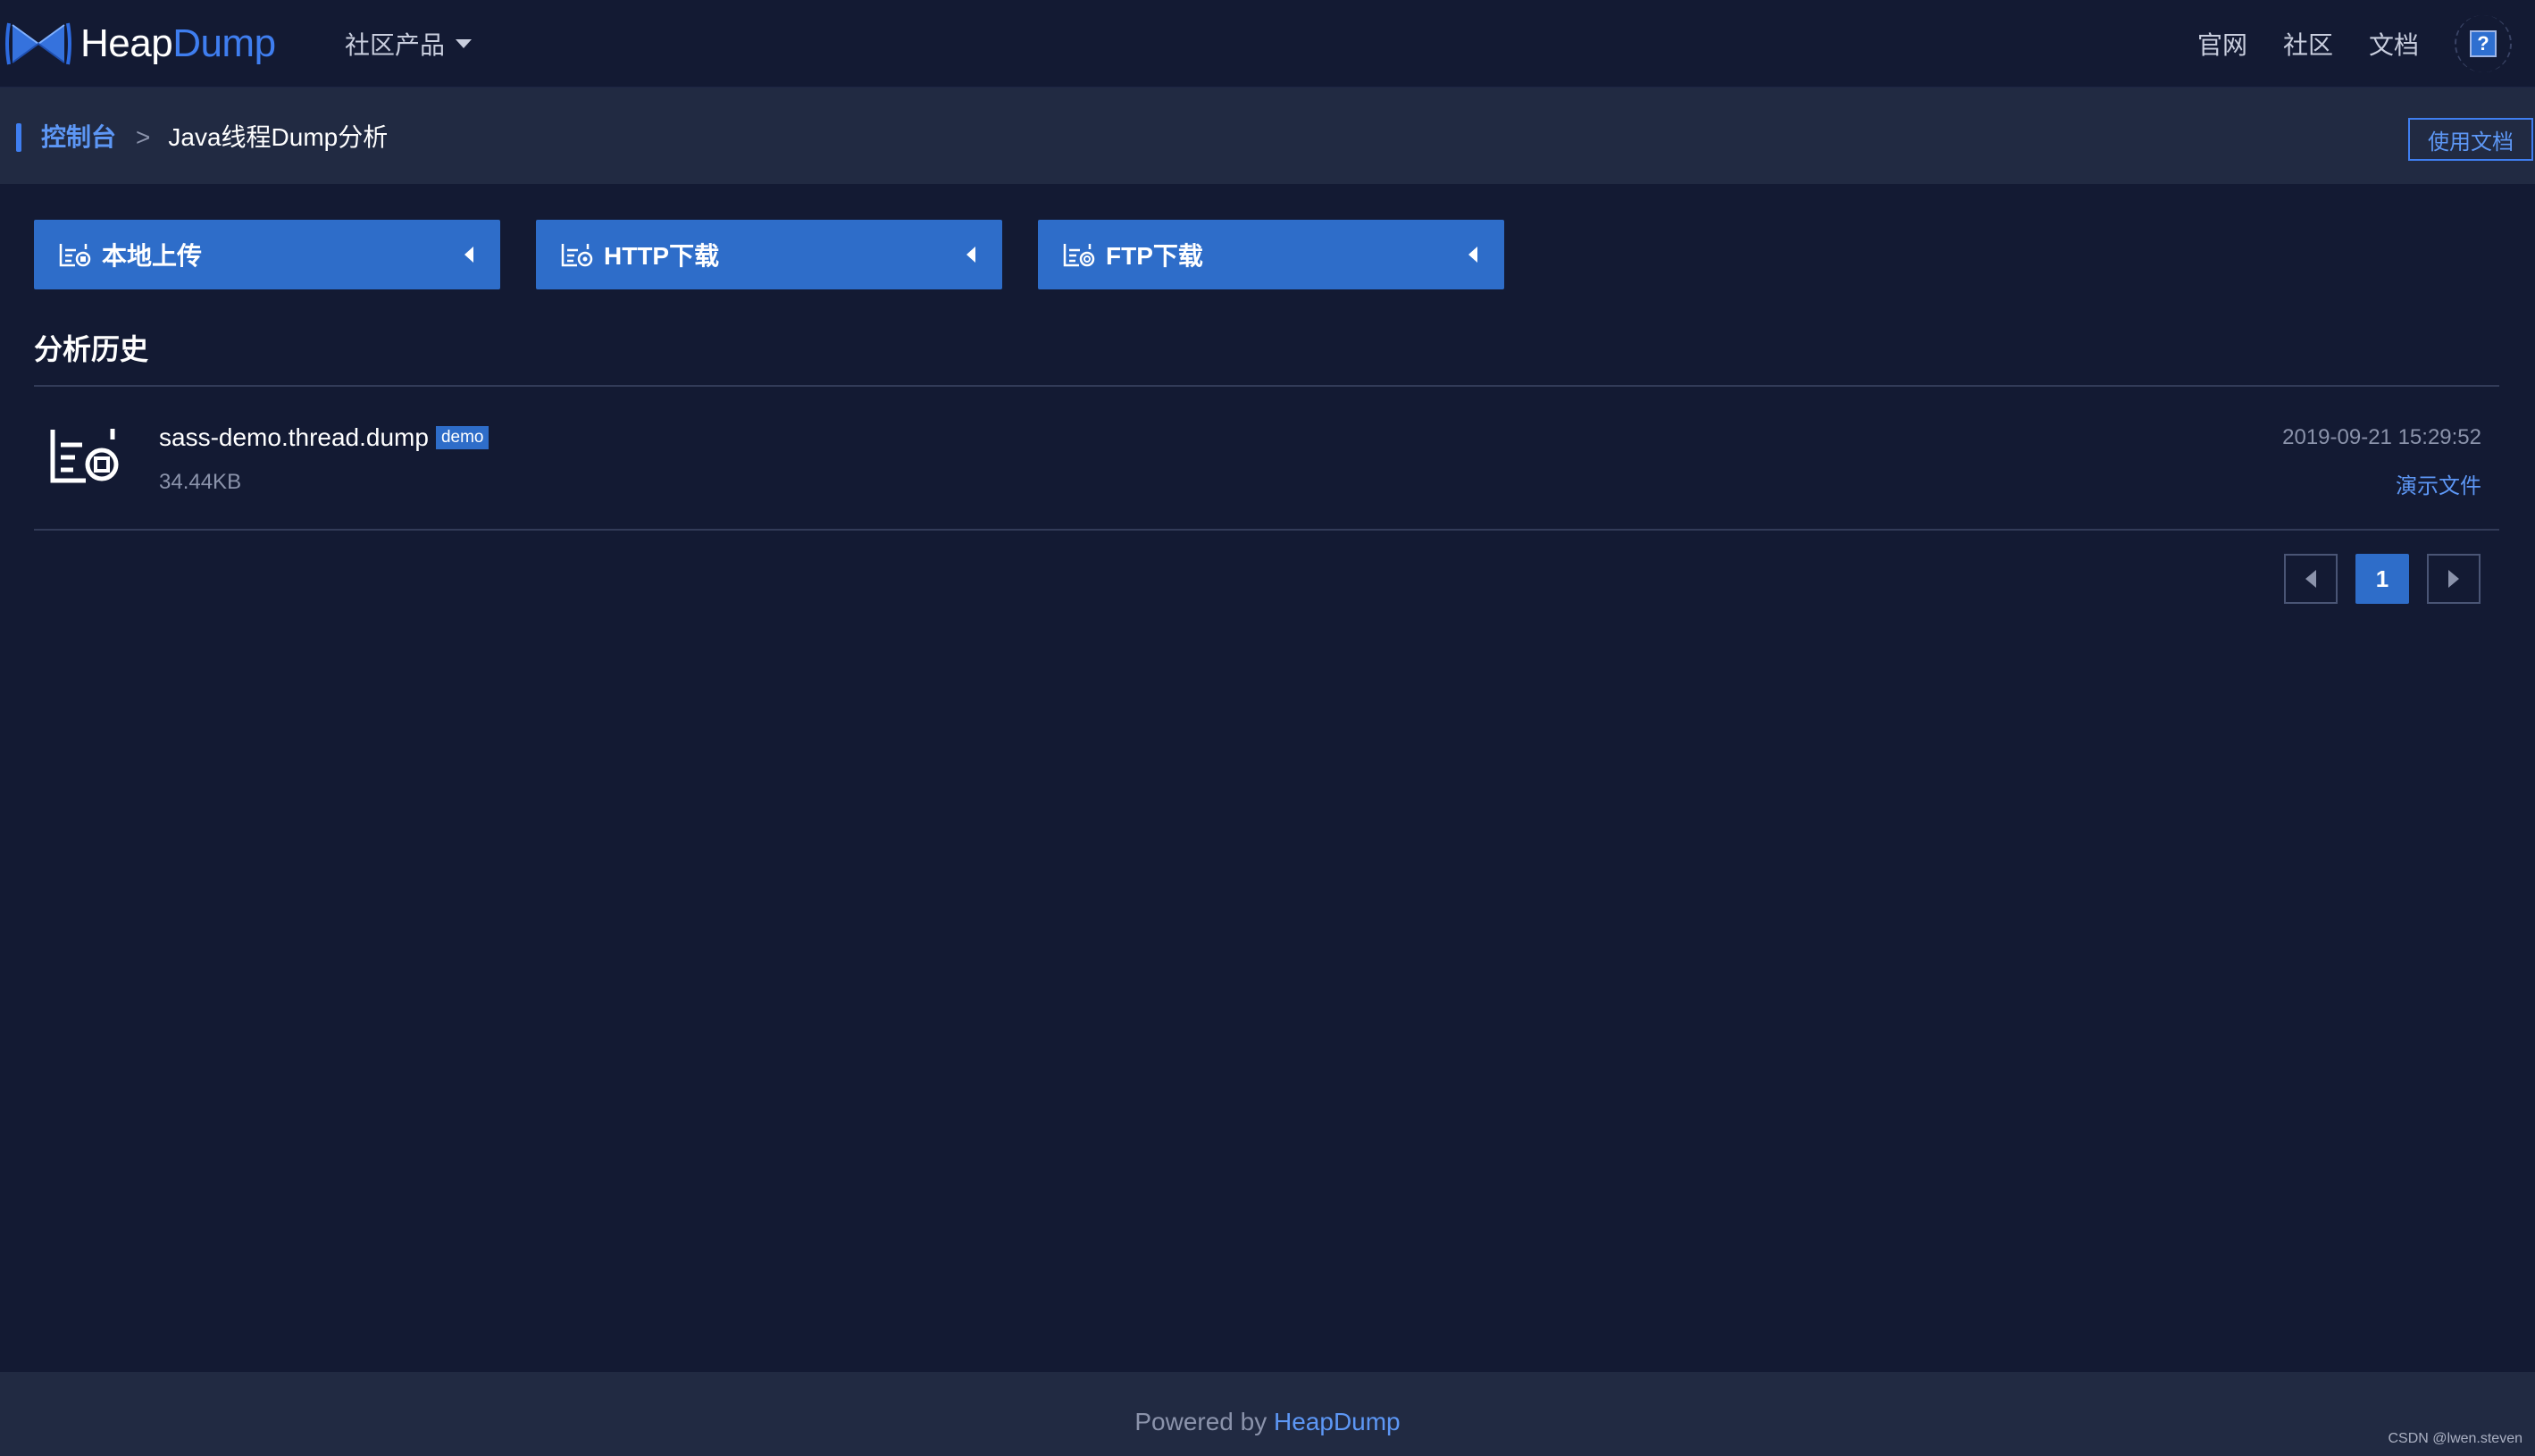 The image size is (2535, 1456). What do you see at coordinates (2438, 483) in the screenshot?
I see `demo-file-link: 演示文件` at bounding box center [2438, 483].